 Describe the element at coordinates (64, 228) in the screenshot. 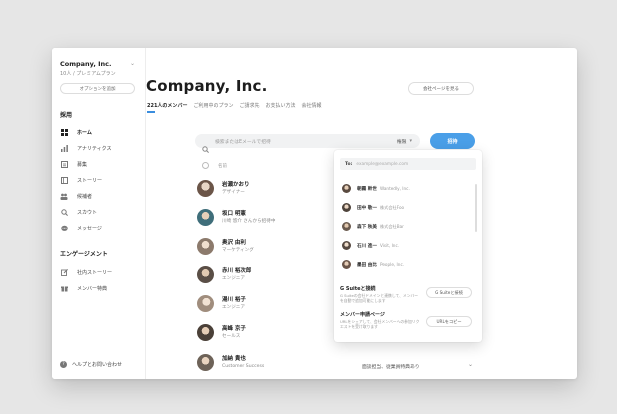

I see `chat-icon` at that location.